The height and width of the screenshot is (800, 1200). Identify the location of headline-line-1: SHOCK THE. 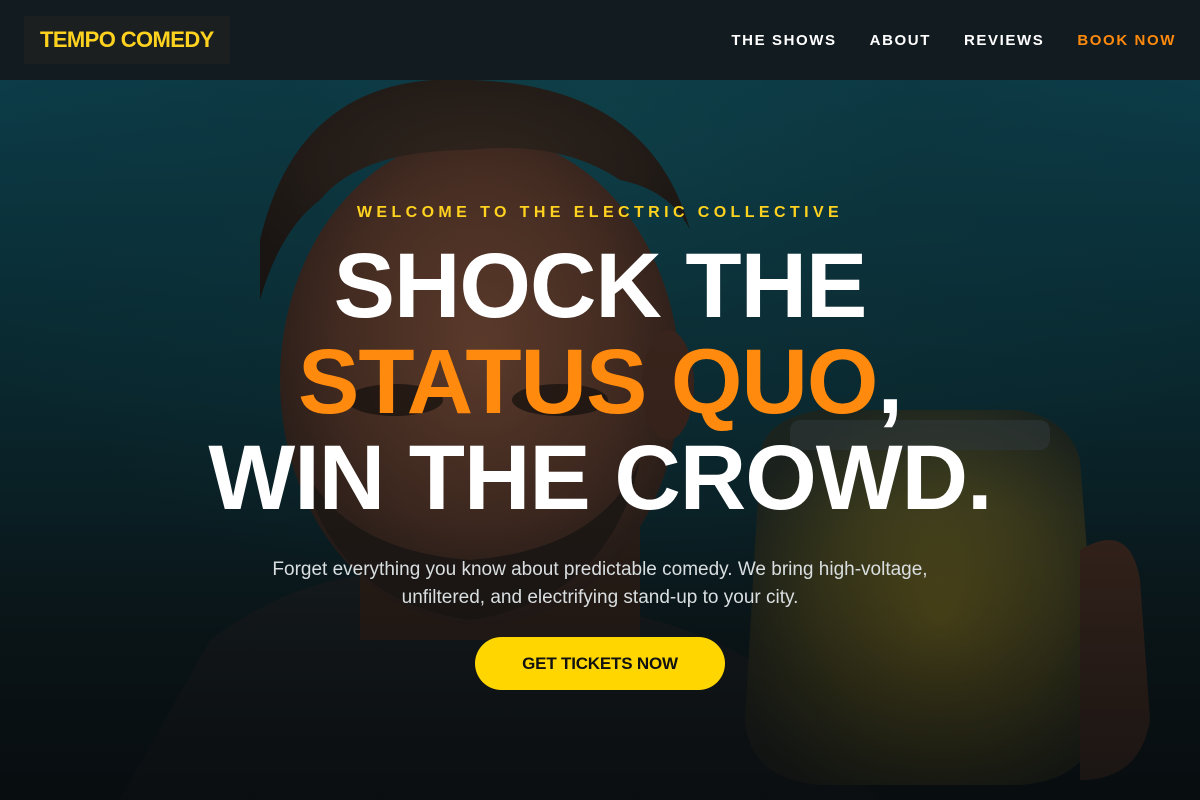
(600, 286).